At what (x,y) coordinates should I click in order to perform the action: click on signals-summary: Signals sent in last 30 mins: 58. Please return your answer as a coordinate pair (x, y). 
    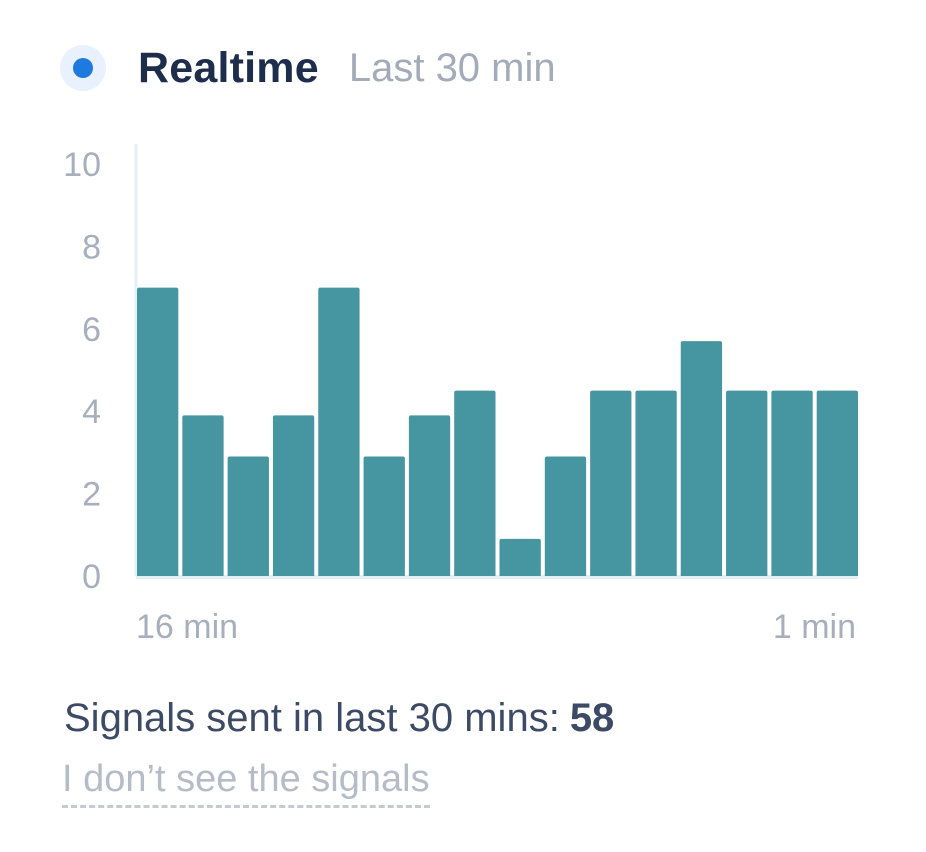
    Looking at the image, I should click on (339, 718).